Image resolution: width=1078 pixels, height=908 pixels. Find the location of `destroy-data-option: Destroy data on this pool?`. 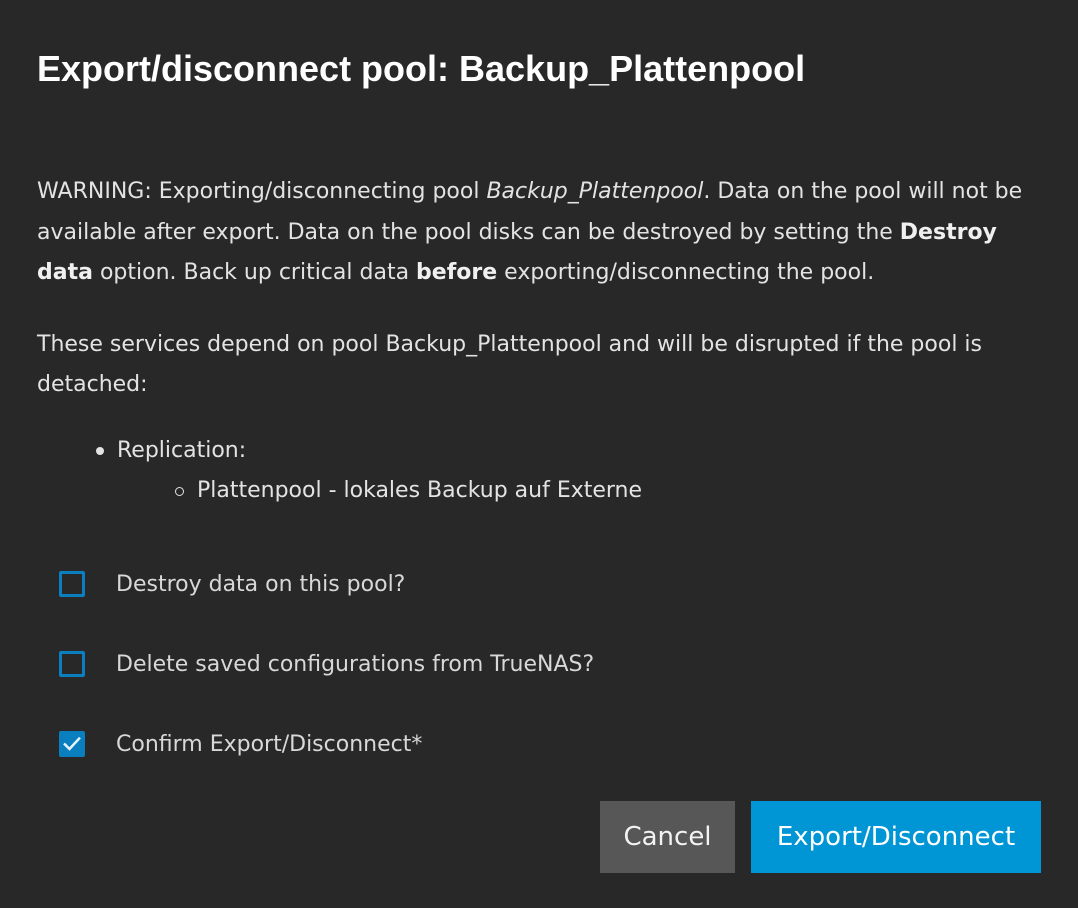

destroy-data-option: Destroy data on this pool? is located at coordinates (232, 584).